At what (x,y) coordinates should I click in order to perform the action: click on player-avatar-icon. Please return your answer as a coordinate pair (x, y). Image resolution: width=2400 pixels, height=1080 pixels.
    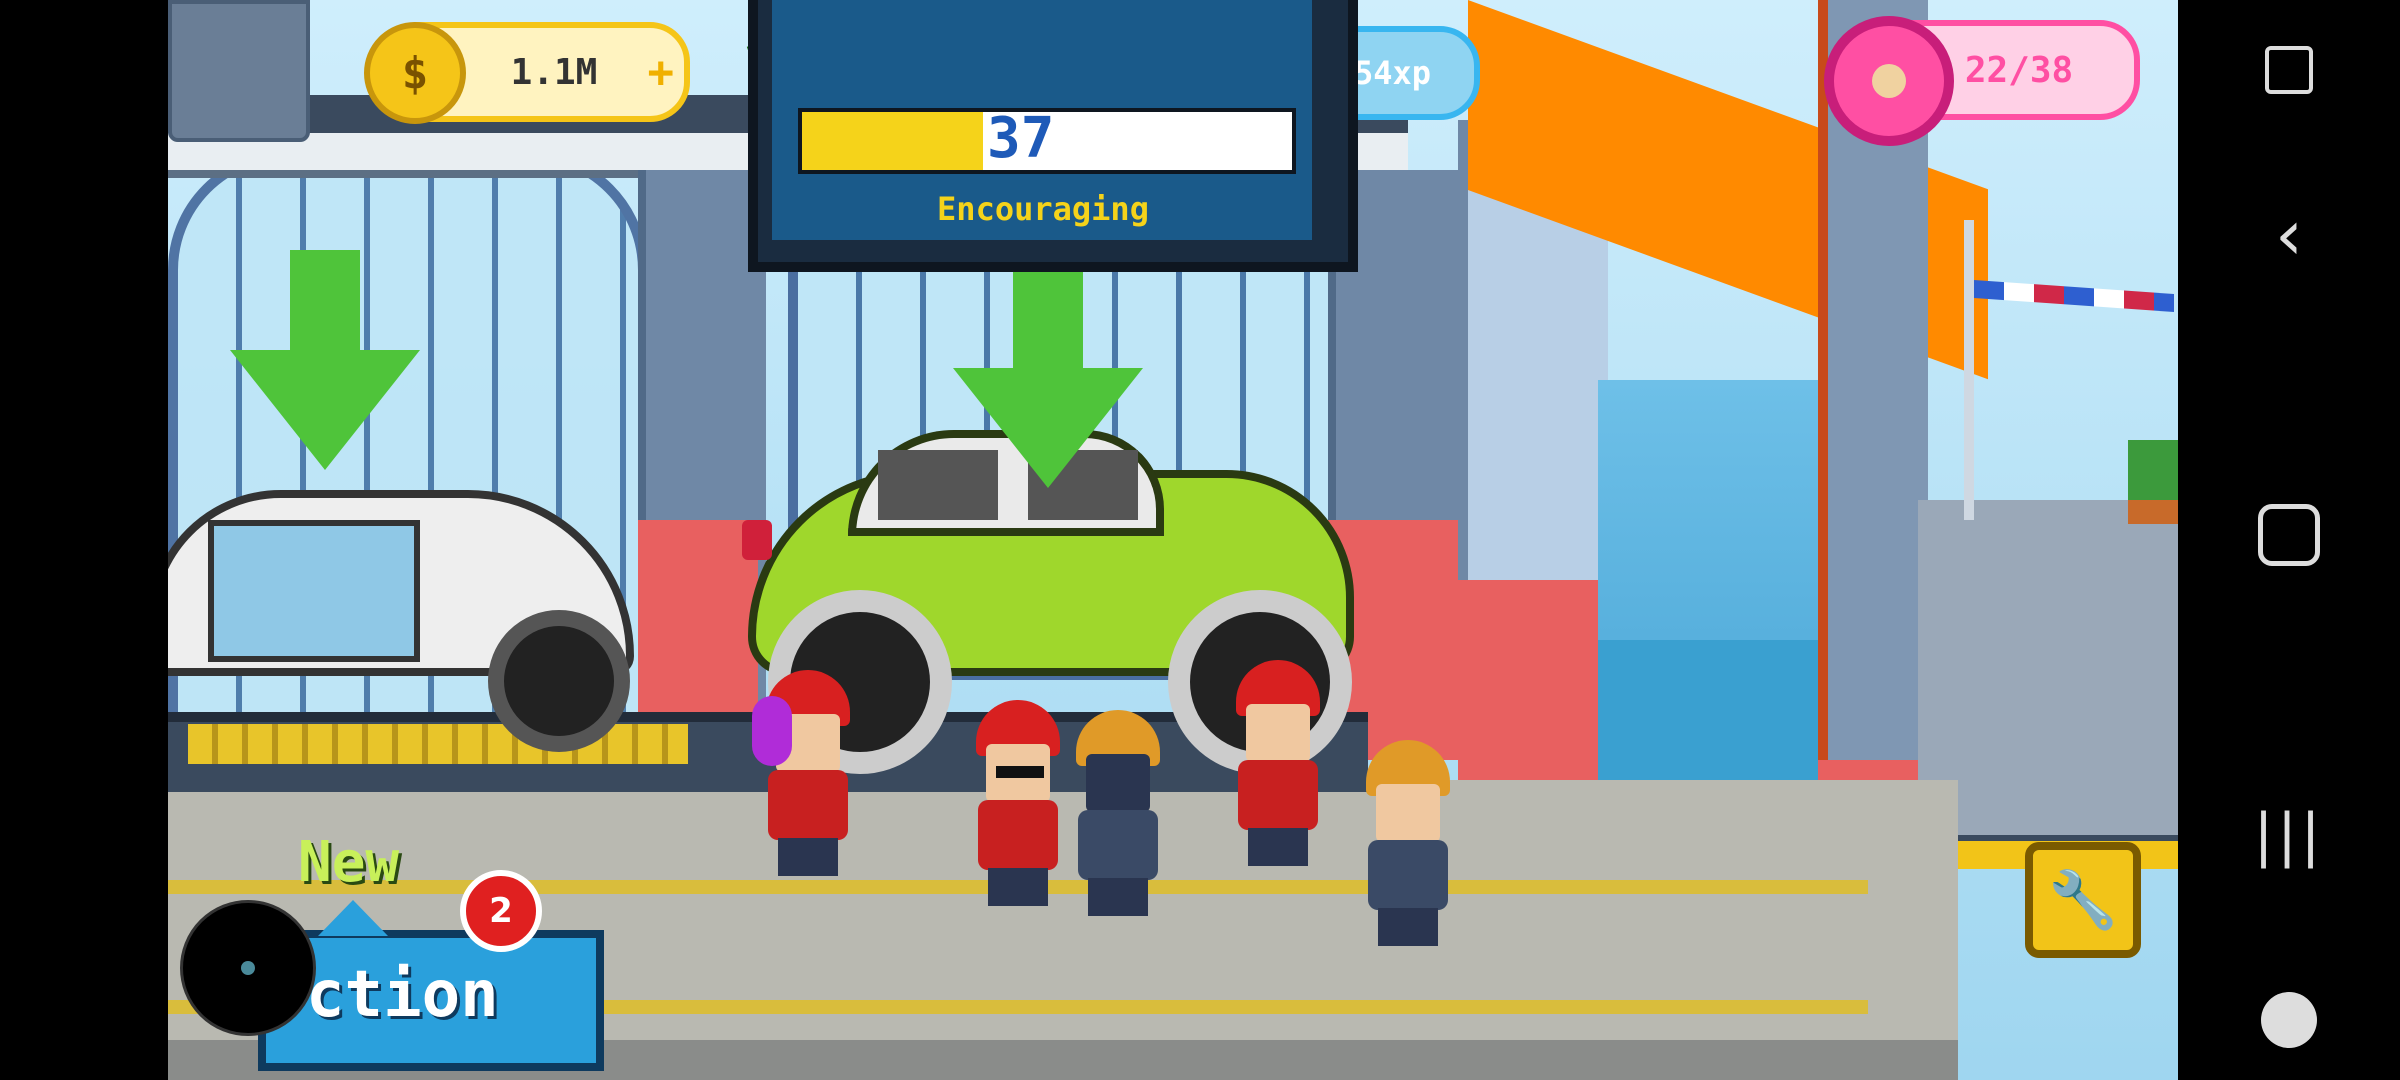
    Looking at the image, I should click on (239, 71).